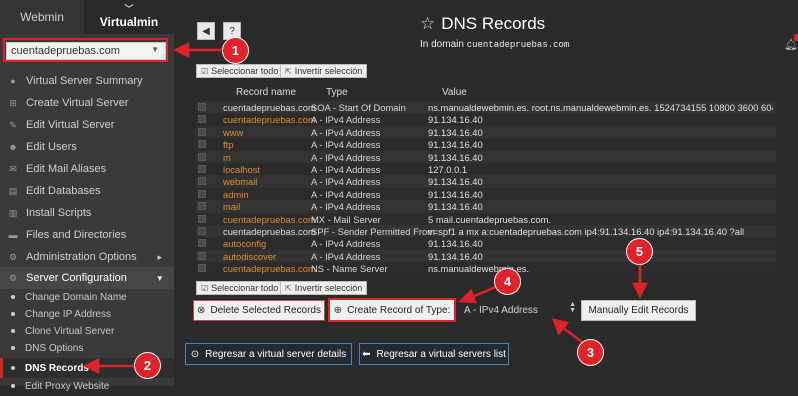 Image resolution: width=798 pixels, height=396 pixels. I want to click on annotation-3: 3, so click(590, 352).